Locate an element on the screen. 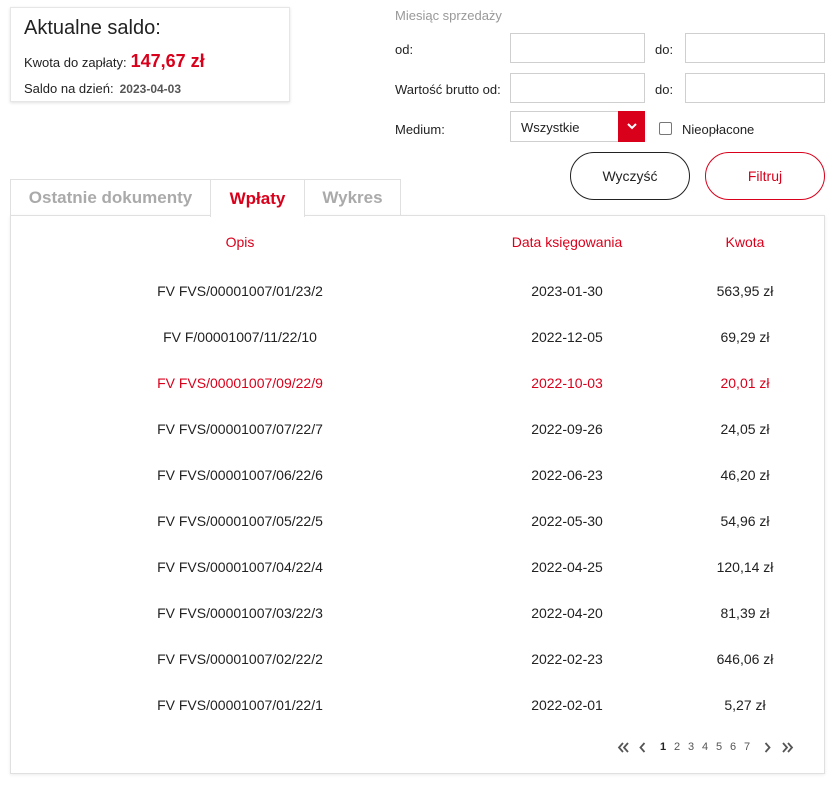  row-description: FV F/00001007/11/22/10 is located at coordinates (240, 337).